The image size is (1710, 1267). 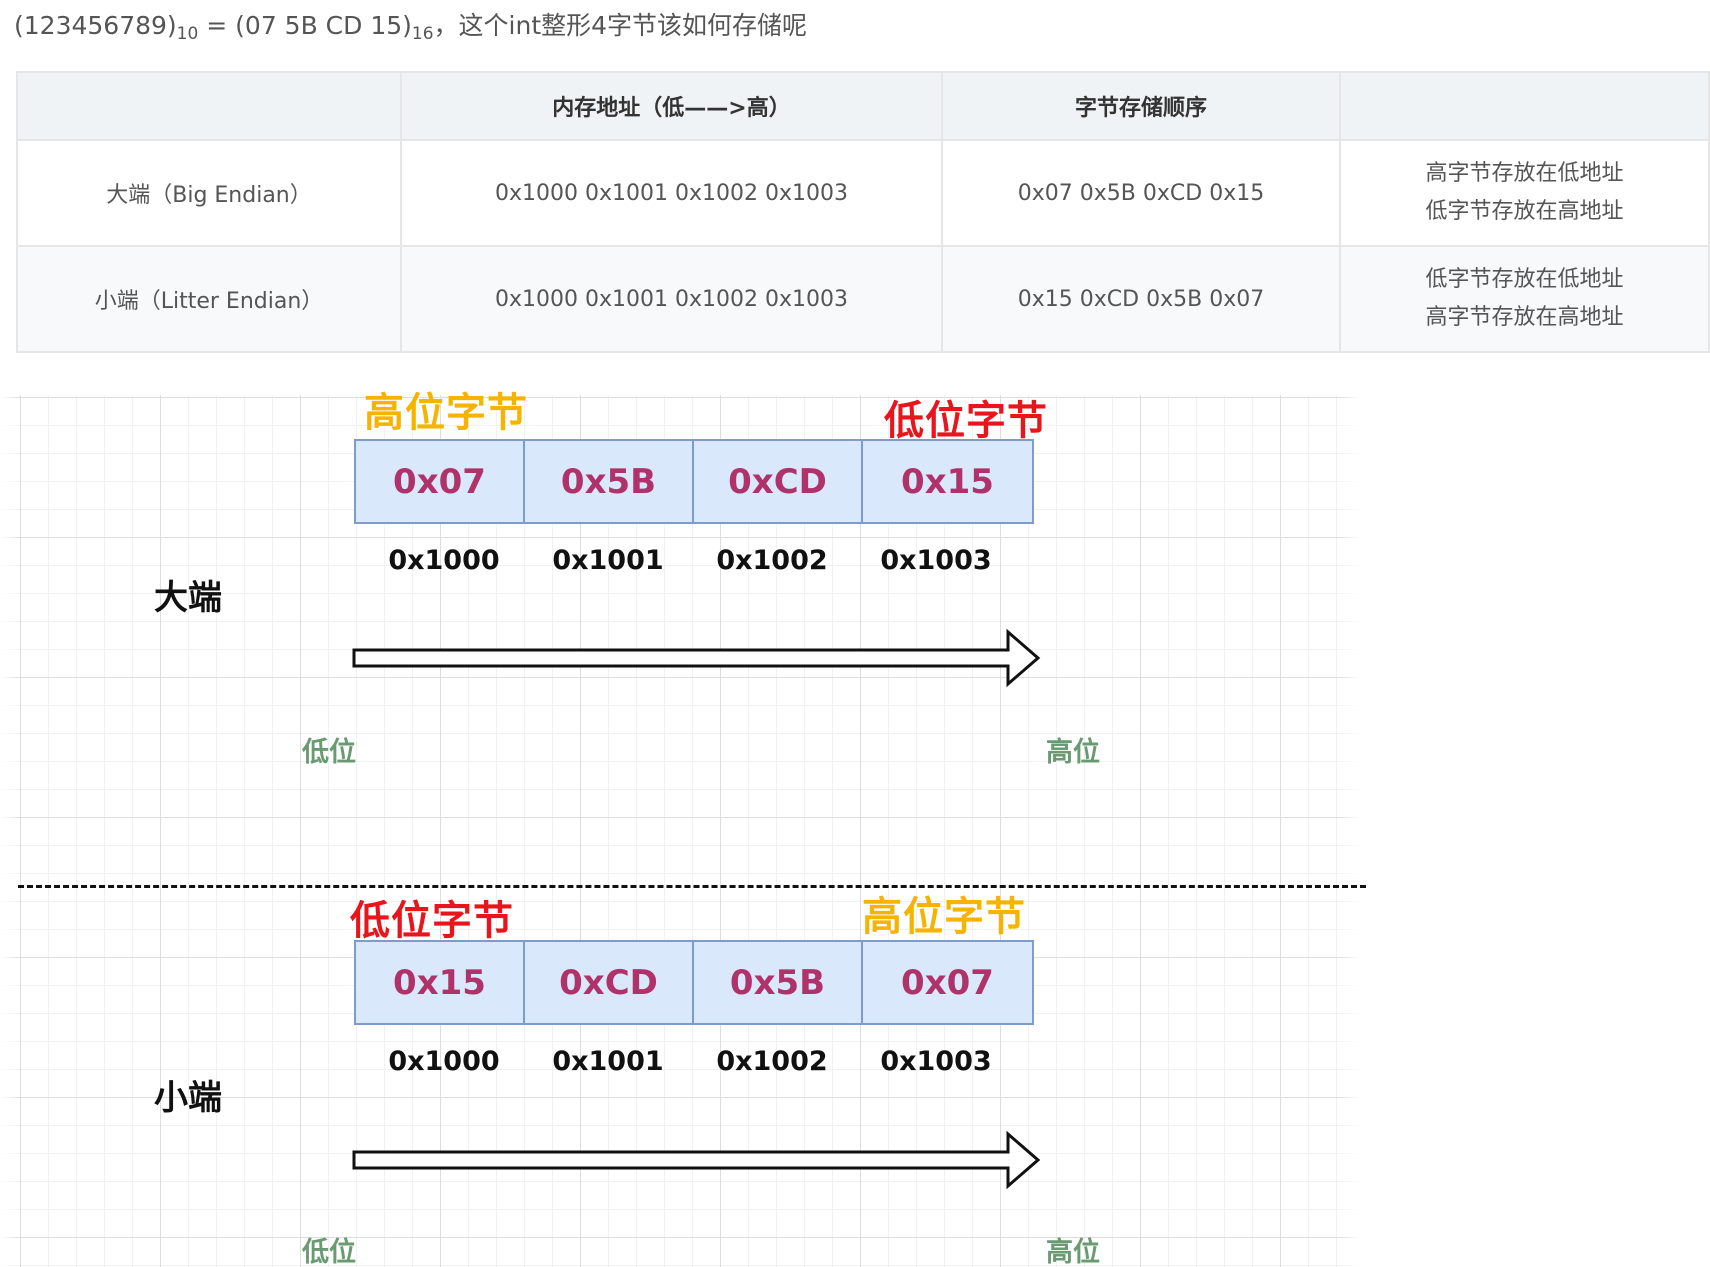 I want to click on little-endian-high-position-label: 高位, so click(x=1073, y=1252).